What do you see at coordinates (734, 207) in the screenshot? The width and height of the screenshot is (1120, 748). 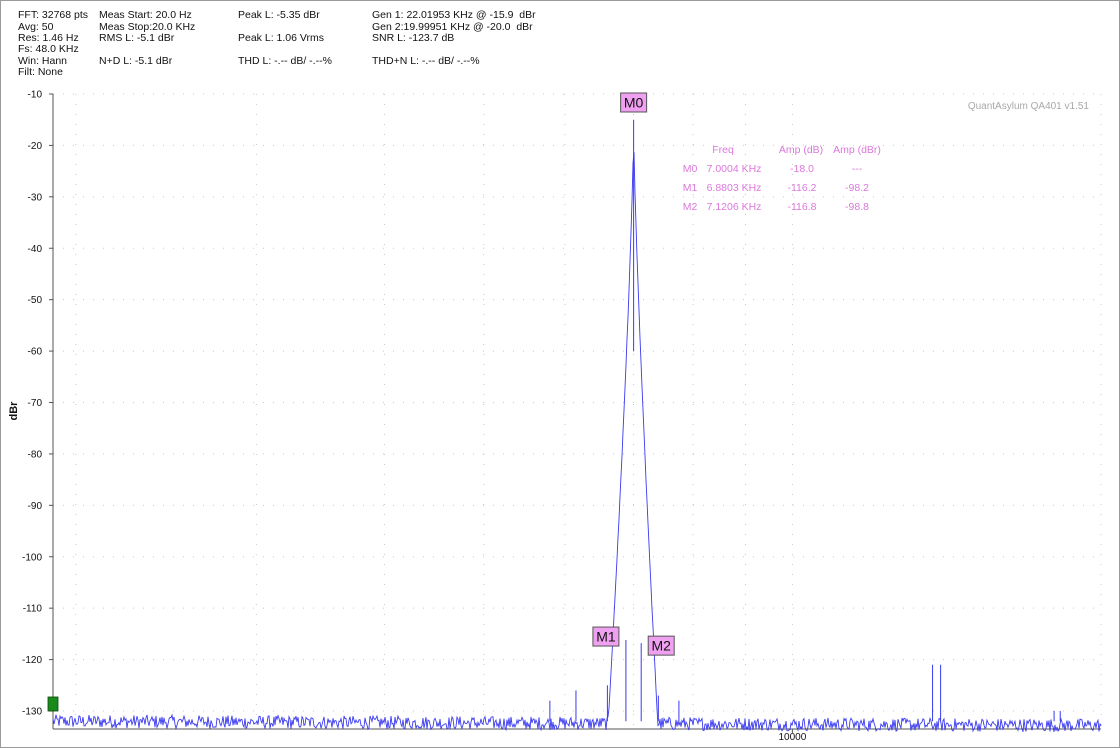 I see `marker-table-freq: 7.1206 KHz` at bounding box center [734, 207].